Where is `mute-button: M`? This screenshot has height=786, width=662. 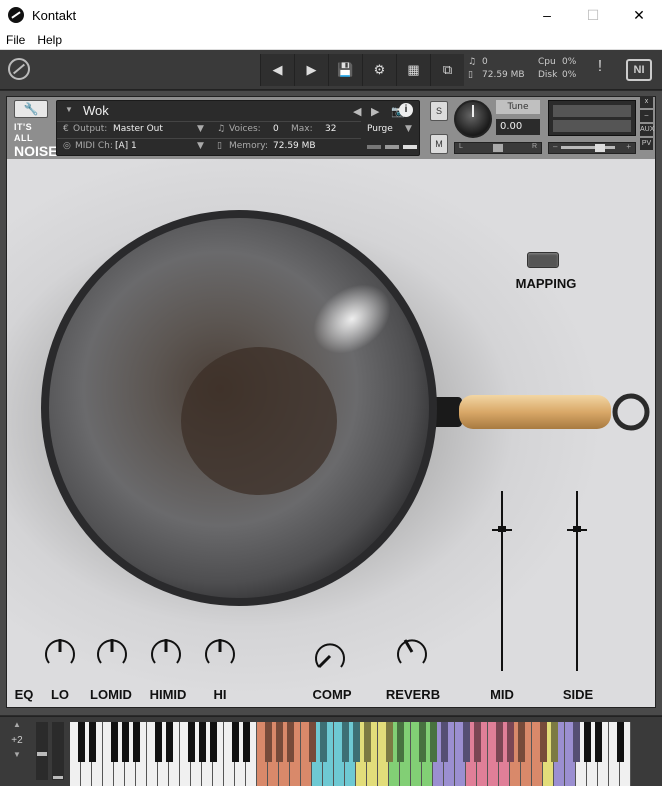
mute-button: M is located at coordinates (439, 144).